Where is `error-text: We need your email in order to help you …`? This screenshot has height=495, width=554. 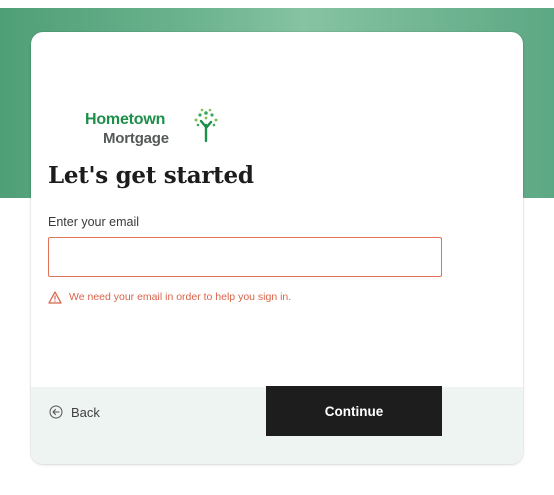
error-text: We need your email in order to help you … is located at coordinates (180, 297).